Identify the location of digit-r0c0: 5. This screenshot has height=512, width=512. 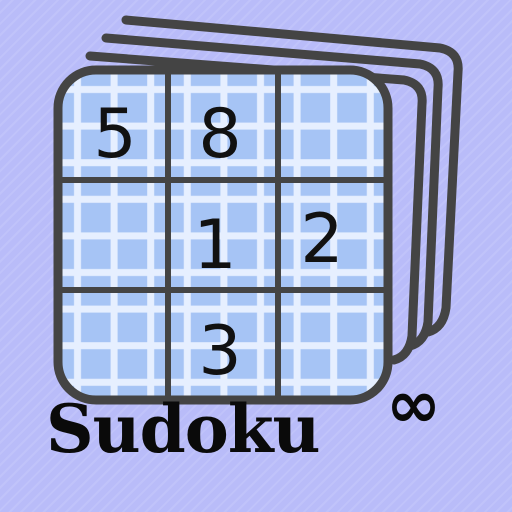
(114, 134).